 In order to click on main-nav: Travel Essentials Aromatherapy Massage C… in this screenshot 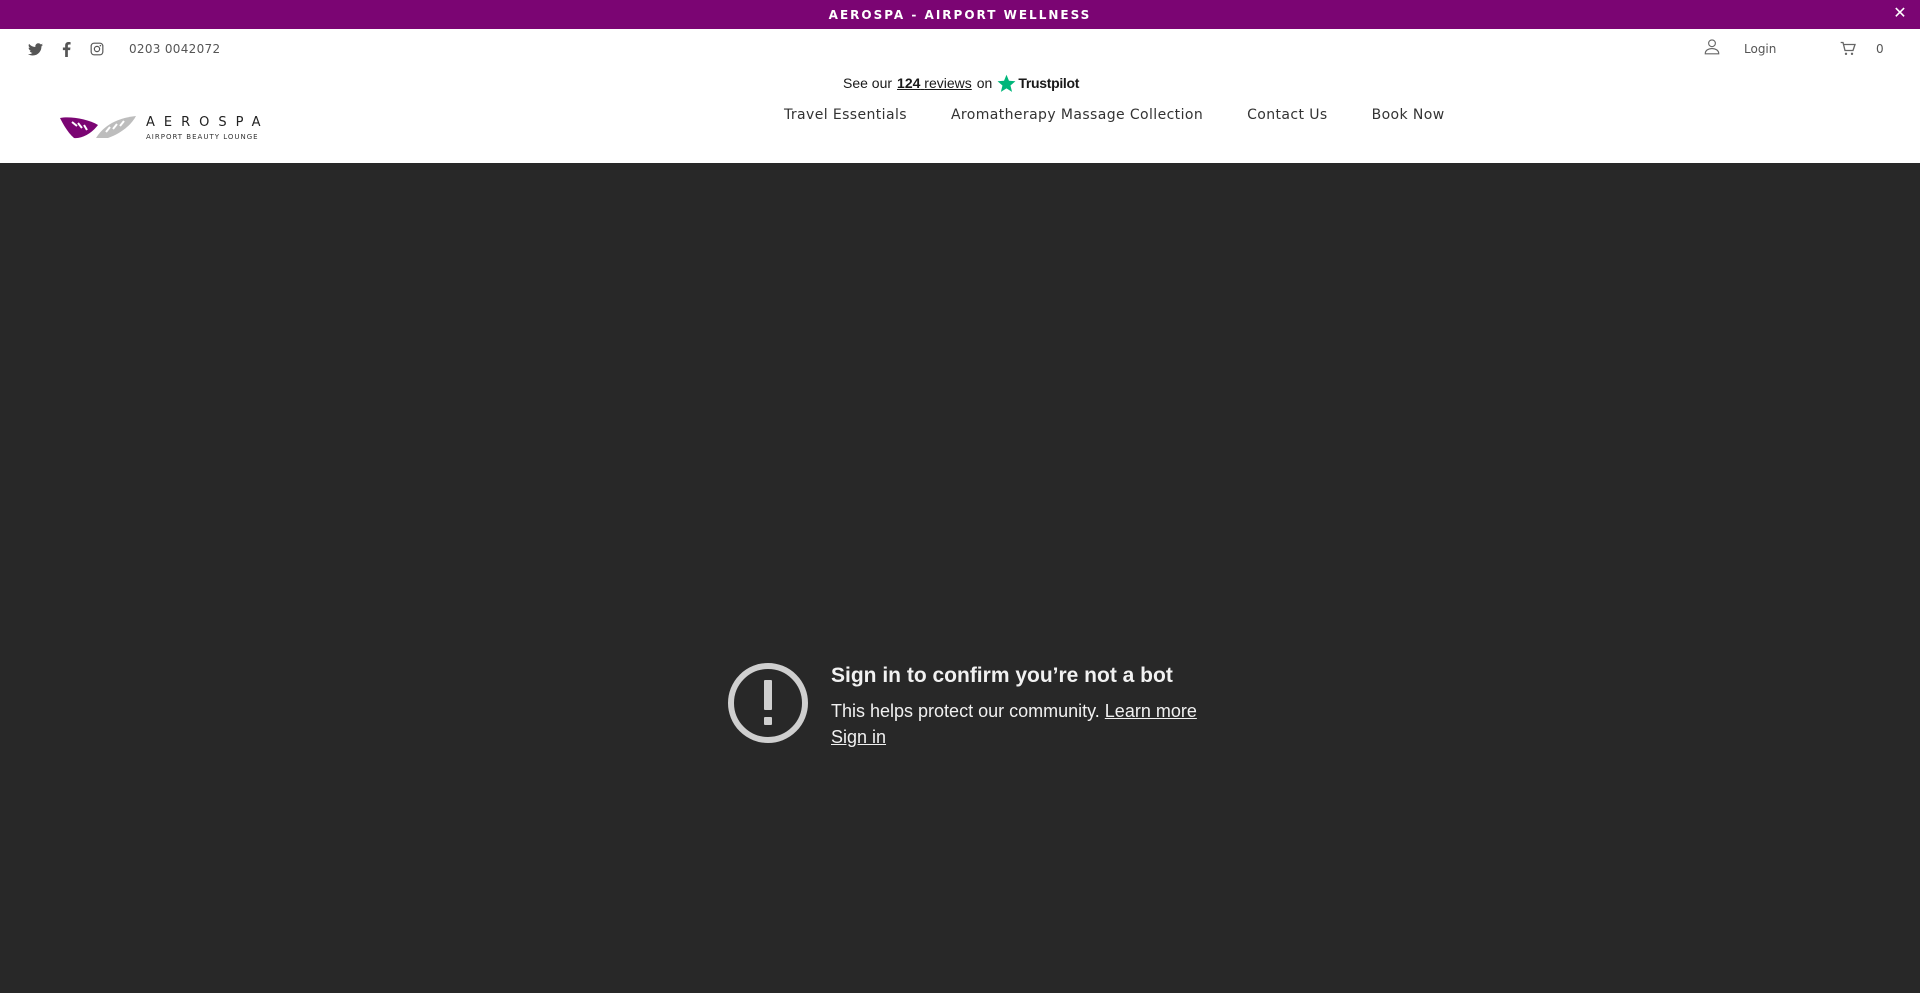, I will do `click(1114, 115)`.